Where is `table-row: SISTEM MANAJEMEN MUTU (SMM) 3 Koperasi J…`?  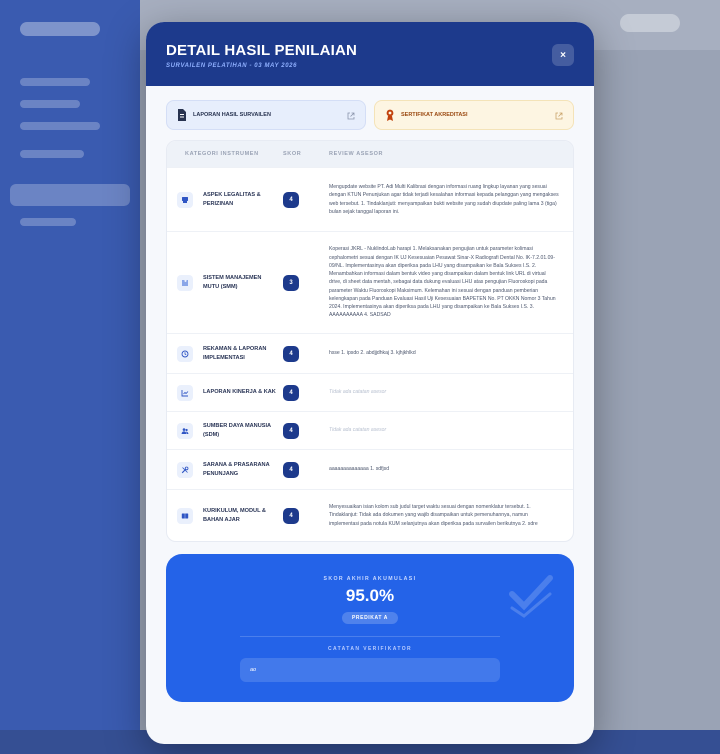
table-row: SISTEM MANAJEMEN MUTU (SMM) 3 Koperasi J… is located at coordinates (370, 282).